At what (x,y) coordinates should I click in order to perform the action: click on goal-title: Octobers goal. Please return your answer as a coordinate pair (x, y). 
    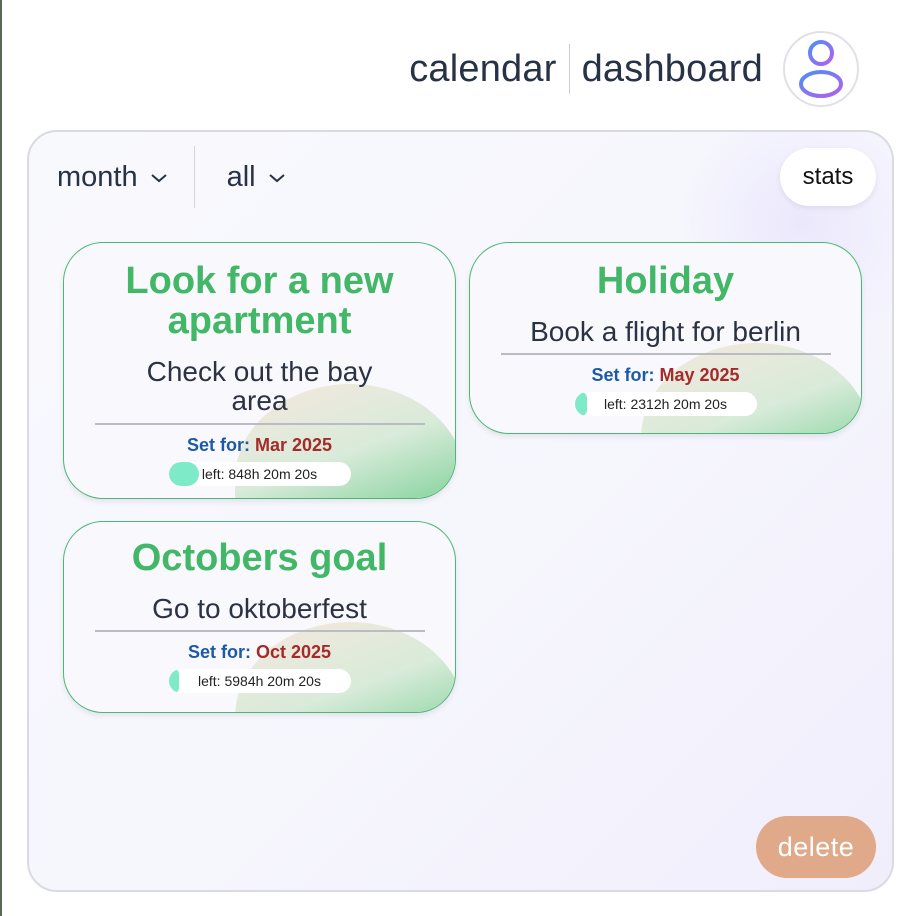
    Looking at the image, I should click on (259, 558).